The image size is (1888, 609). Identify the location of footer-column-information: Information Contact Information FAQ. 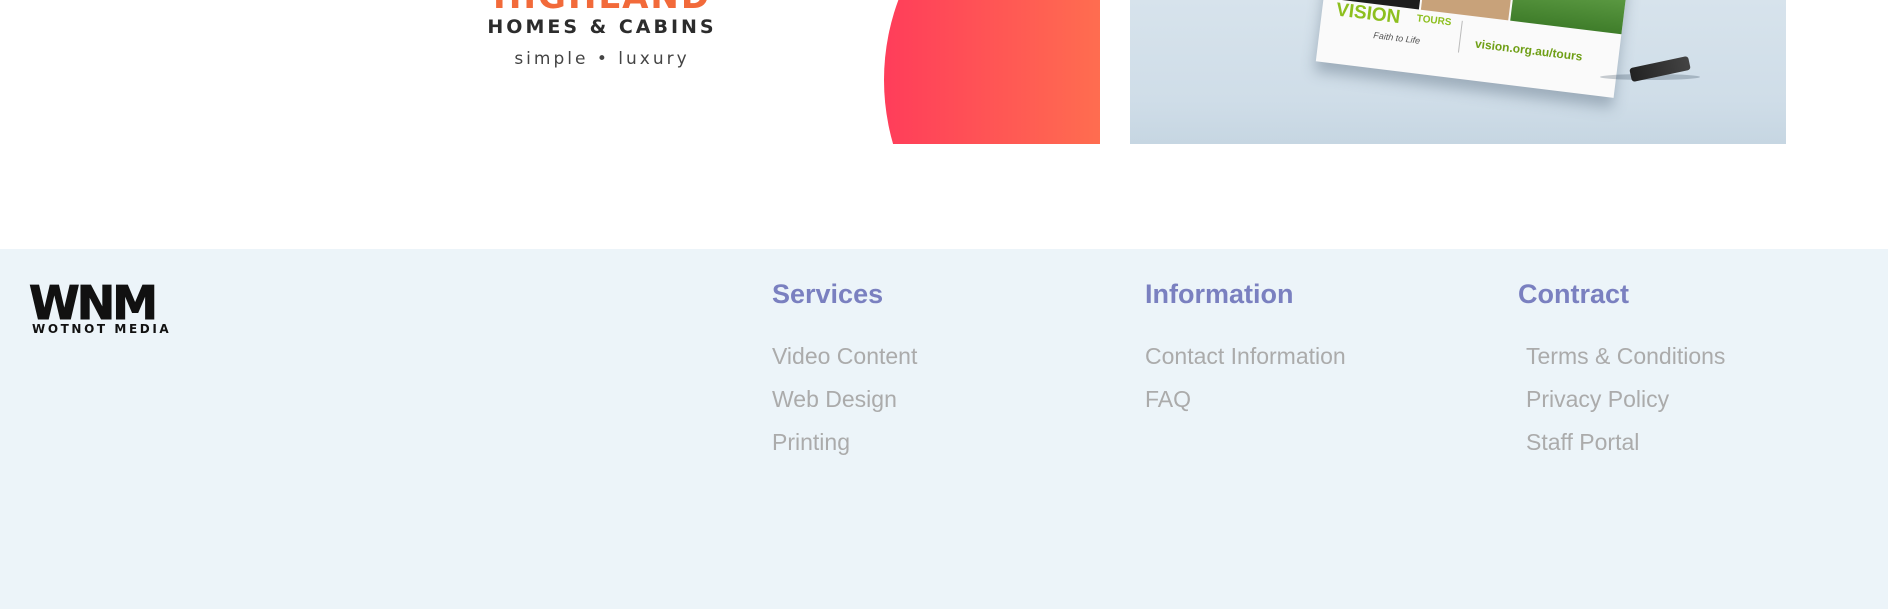
(1245, 345).